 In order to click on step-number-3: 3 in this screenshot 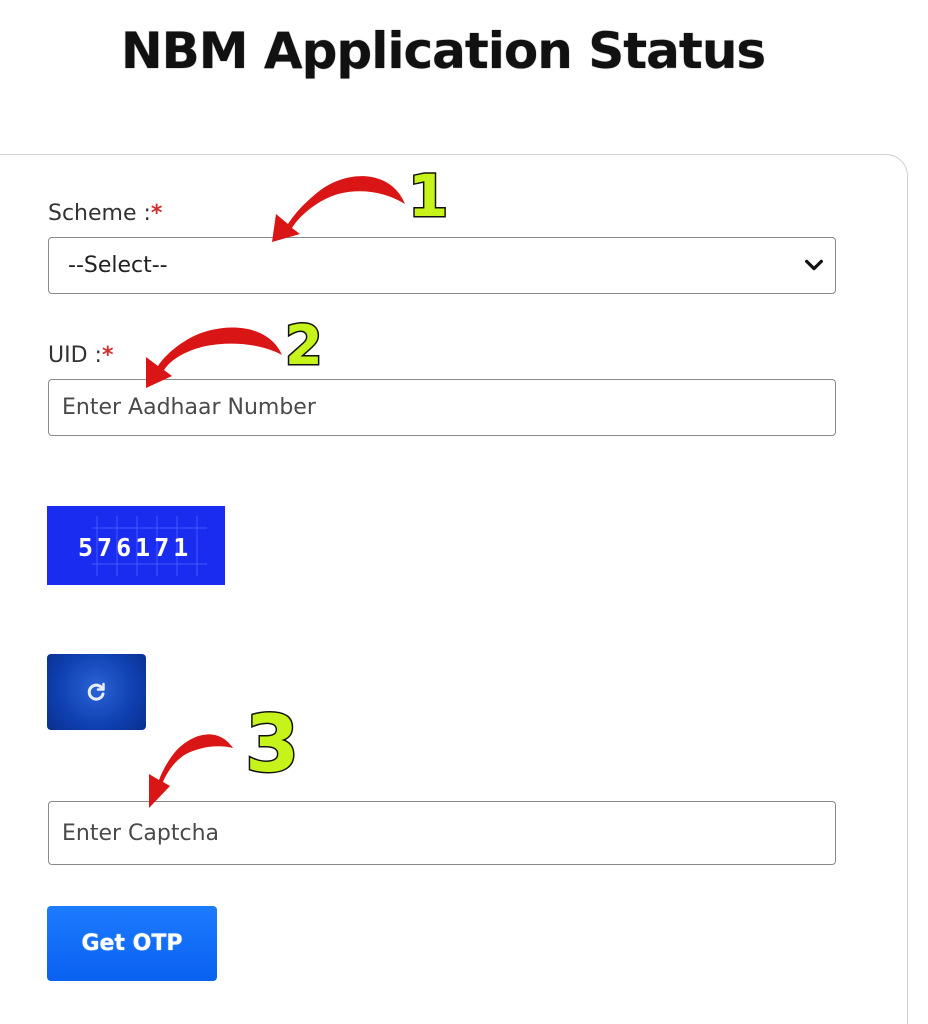, I will do `click(271, 745)`.